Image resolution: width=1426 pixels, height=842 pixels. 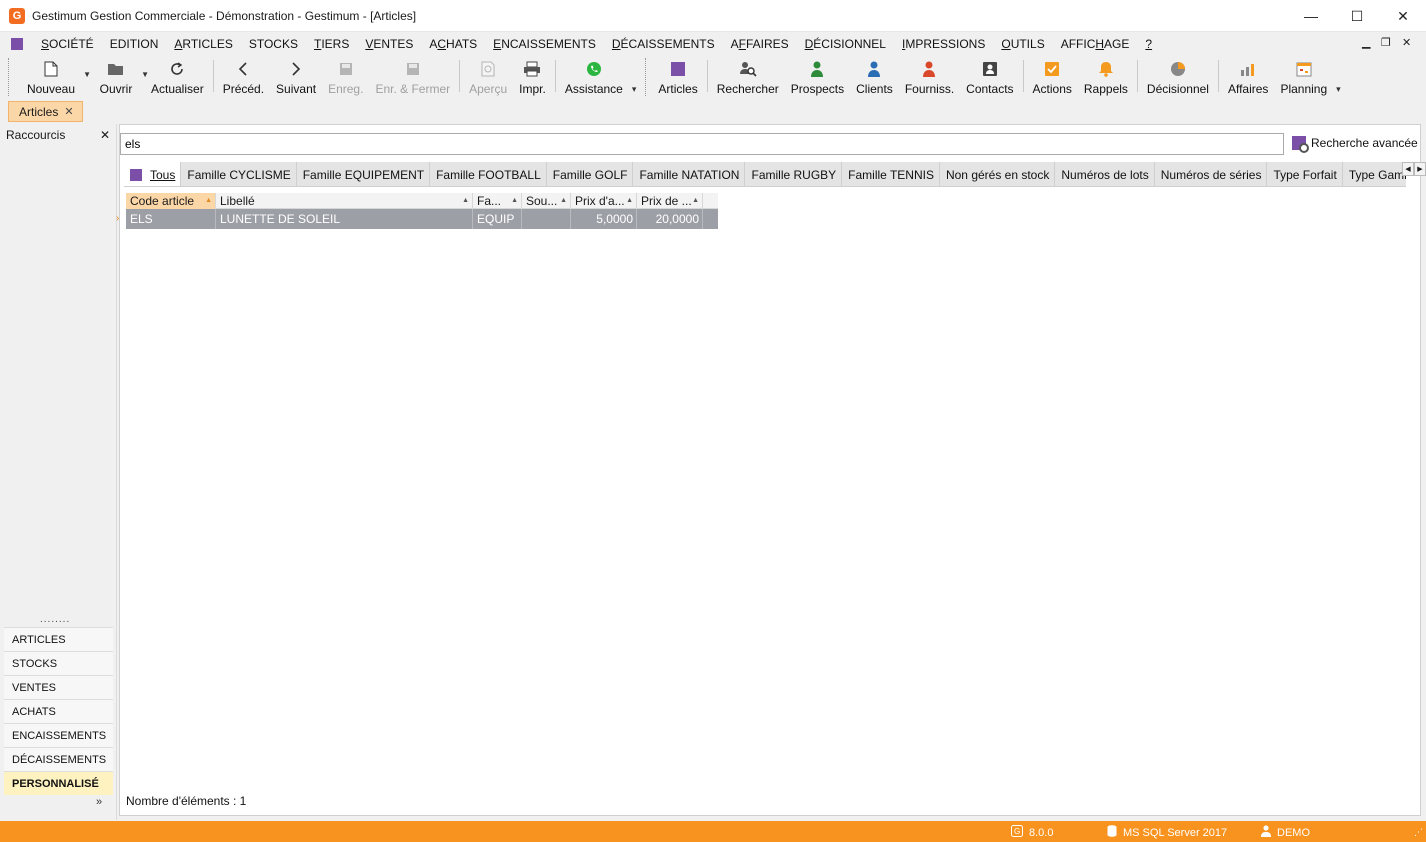 What do you see at coordinates (794, 174) in the screenshot?
I see `filter-tab-6: Famille RUGBY` at bounding box center [794, 174].